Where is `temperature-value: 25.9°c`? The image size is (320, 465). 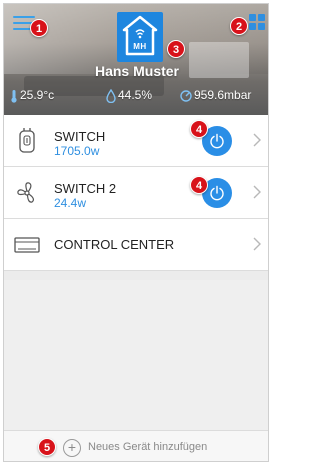 temperature-value: 25.9°c is located at coordinates (37, 95).